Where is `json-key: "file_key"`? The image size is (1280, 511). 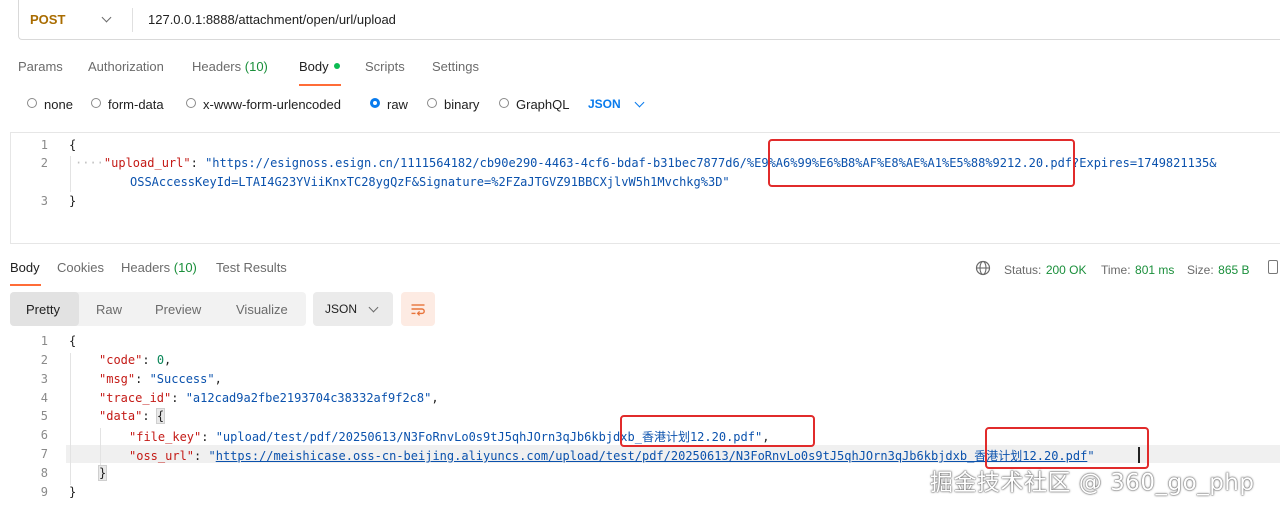 json-key: "file_key" is located at coordinates (165, 437).